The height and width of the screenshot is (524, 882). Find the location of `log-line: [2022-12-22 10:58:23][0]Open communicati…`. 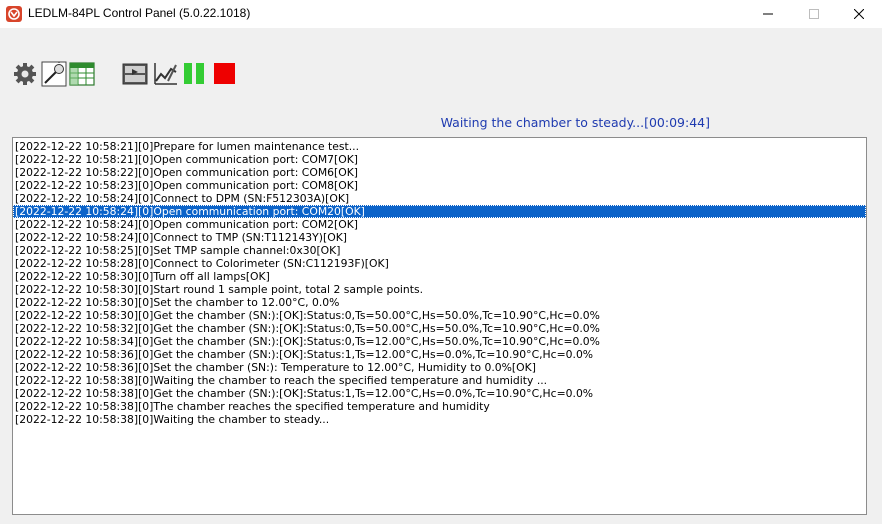

log-line: [2022-12-22 10:58:23][0]Open communicati… is located at coordinates (439, 185).